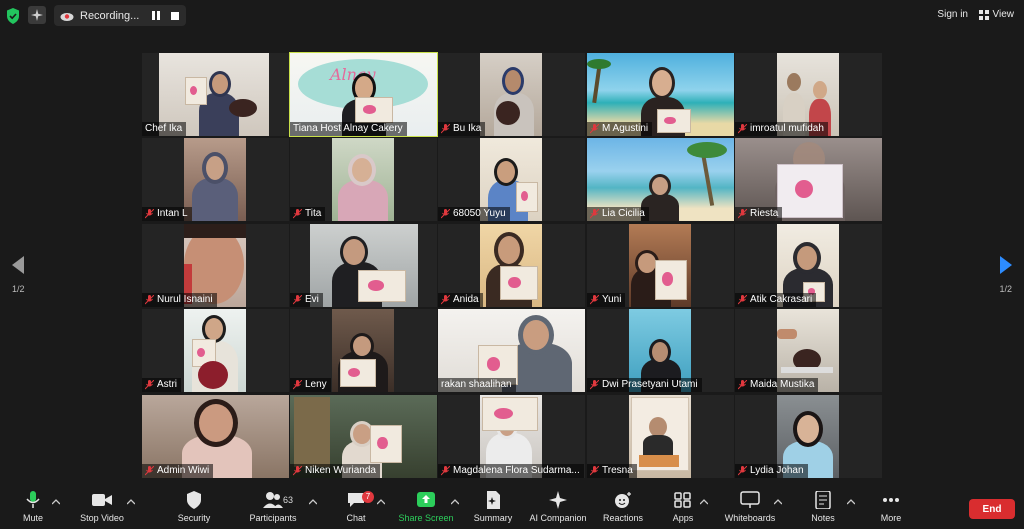  I want to click on pause-recording-button, so click(156, 15).